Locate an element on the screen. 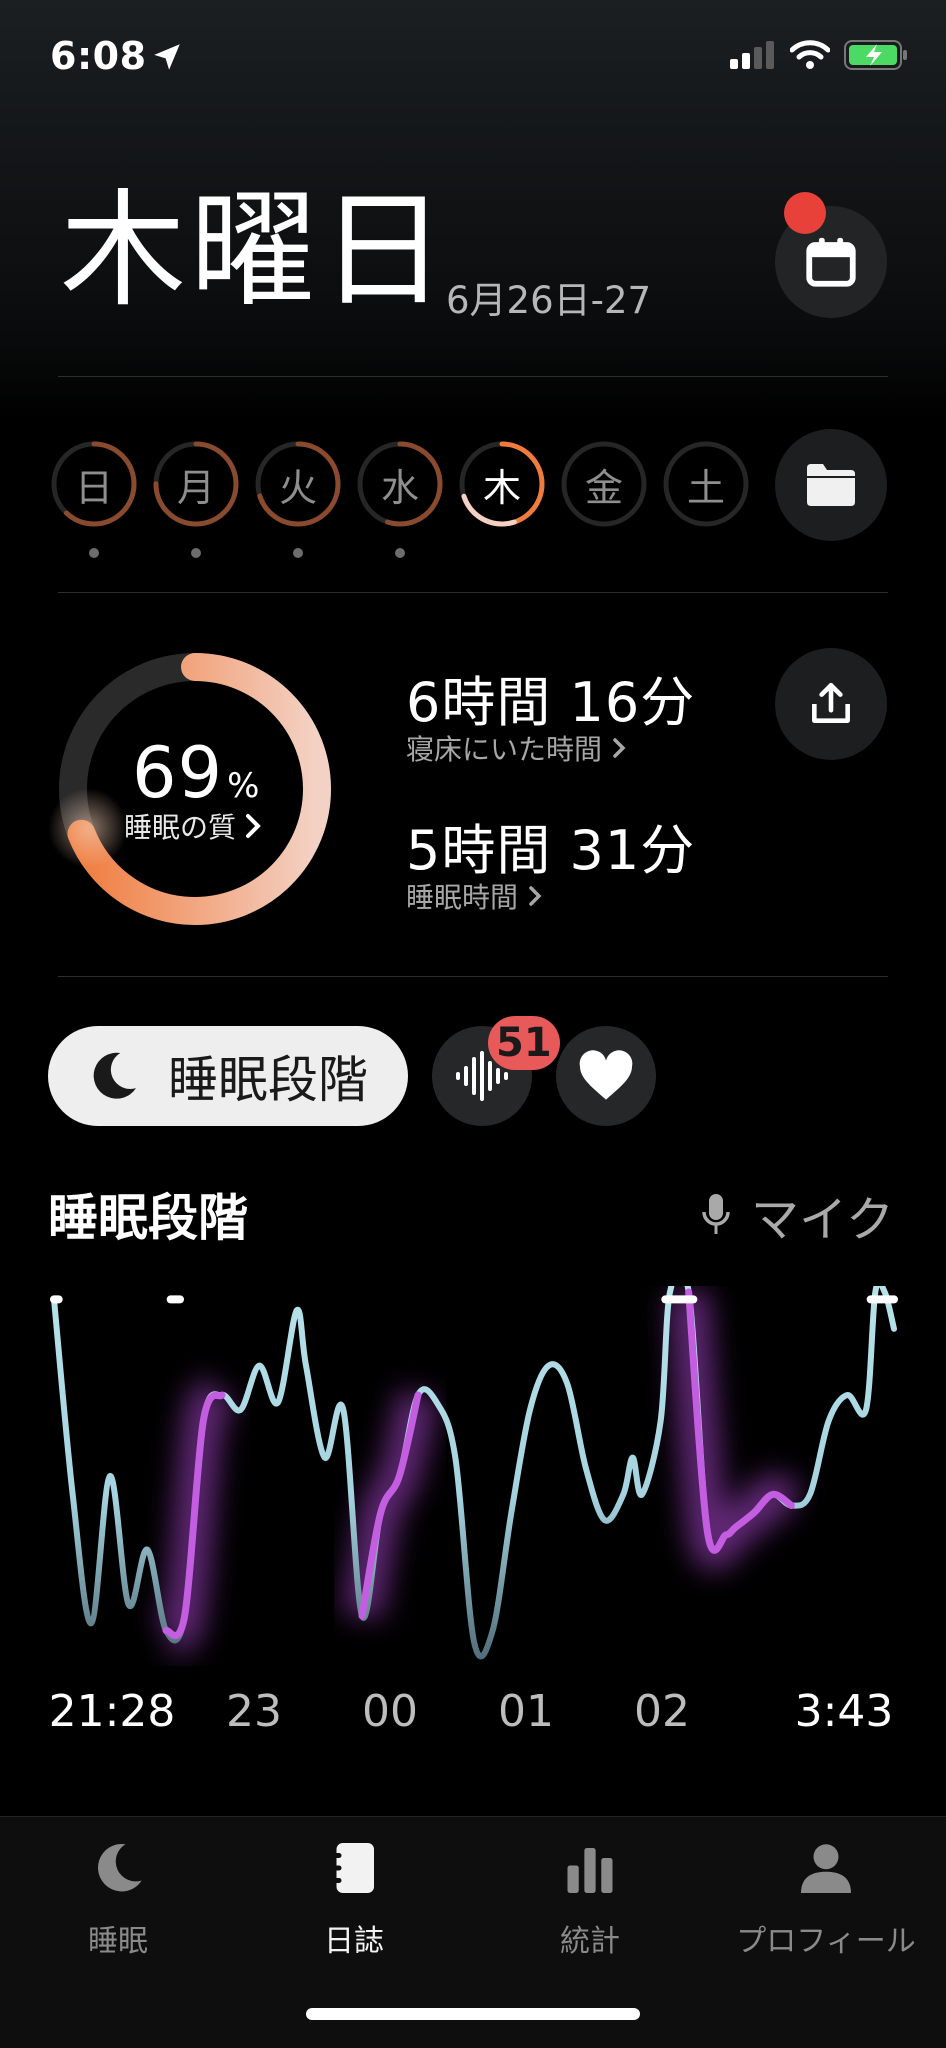 The height and width of the screenshot is (2048, 946). battery-charging-icon is located at coordinates (875, 55).